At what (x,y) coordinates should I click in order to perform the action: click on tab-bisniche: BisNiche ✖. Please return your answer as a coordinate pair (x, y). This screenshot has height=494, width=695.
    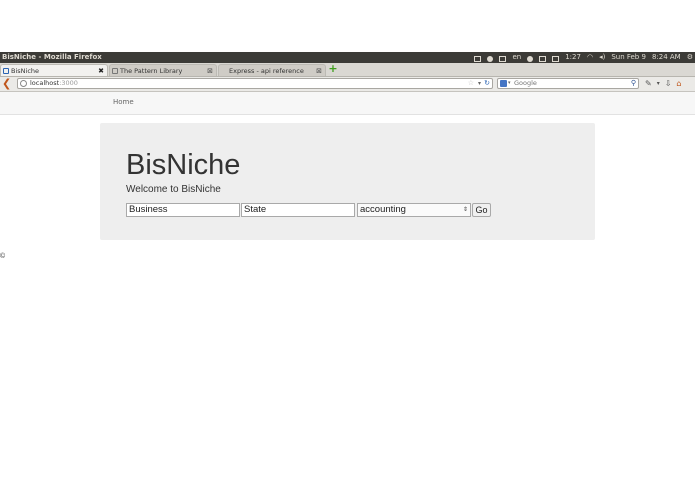
    Looking at the image, I should click on (54, 70).